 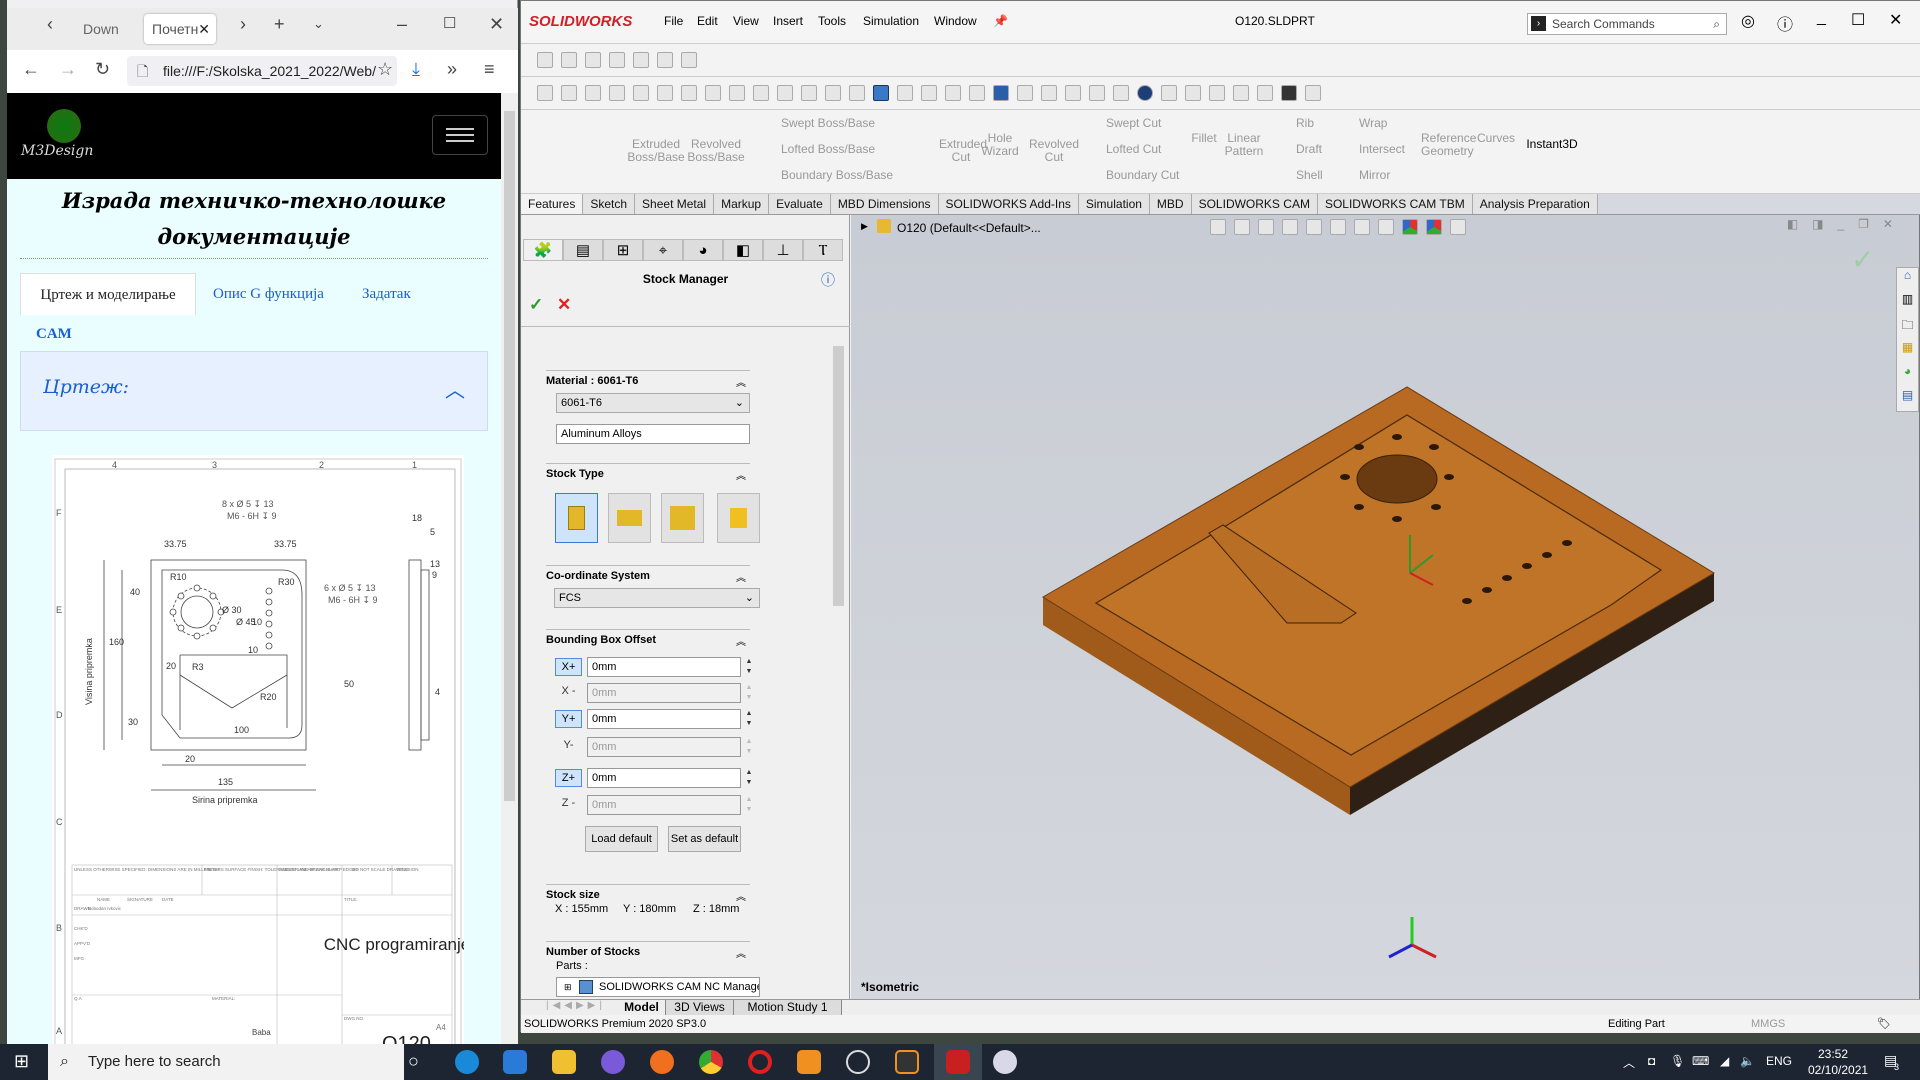 I want to click on x-plus-toggle: X+, so click(x=568, y=667).